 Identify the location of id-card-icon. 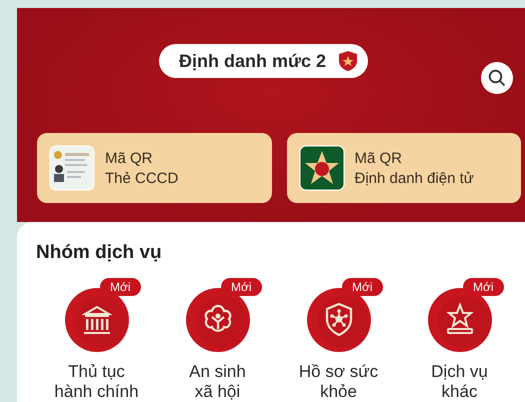
(72, 168).